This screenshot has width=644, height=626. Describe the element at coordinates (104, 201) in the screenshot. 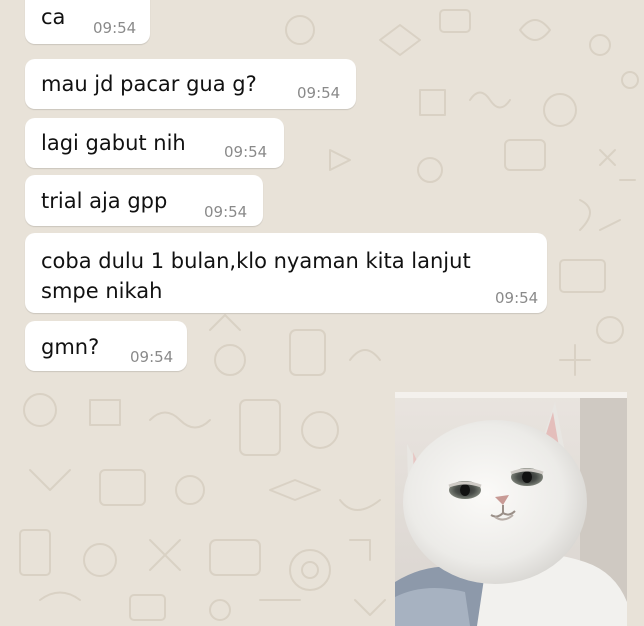

I see `message-text: trial aja gpp` at that location.